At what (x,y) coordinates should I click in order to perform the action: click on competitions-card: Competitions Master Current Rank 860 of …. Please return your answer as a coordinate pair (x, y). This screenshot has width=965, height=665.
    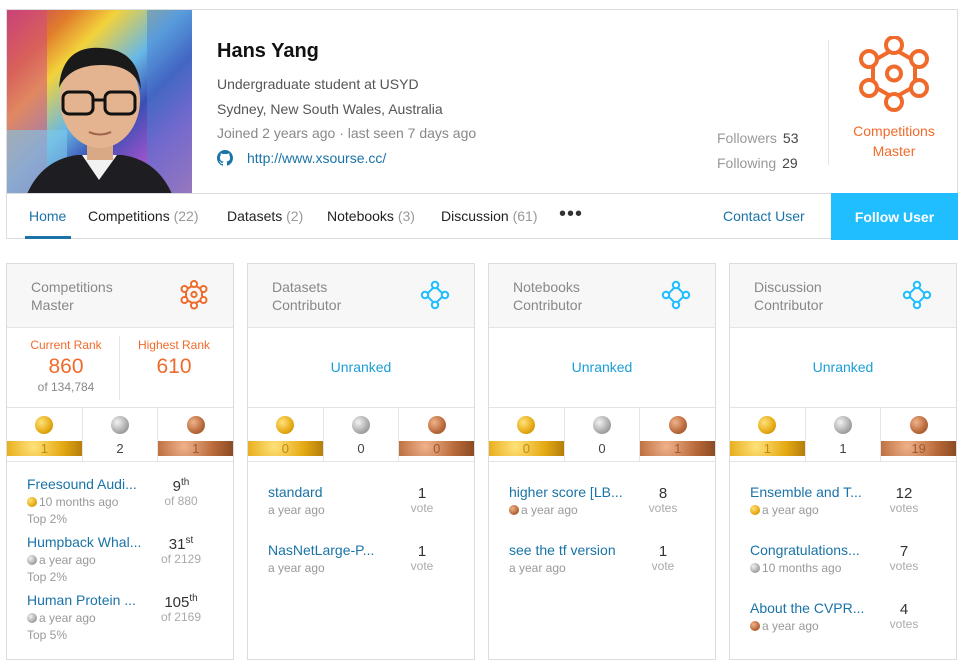
    Looking at the image, I should click on (120, 461).